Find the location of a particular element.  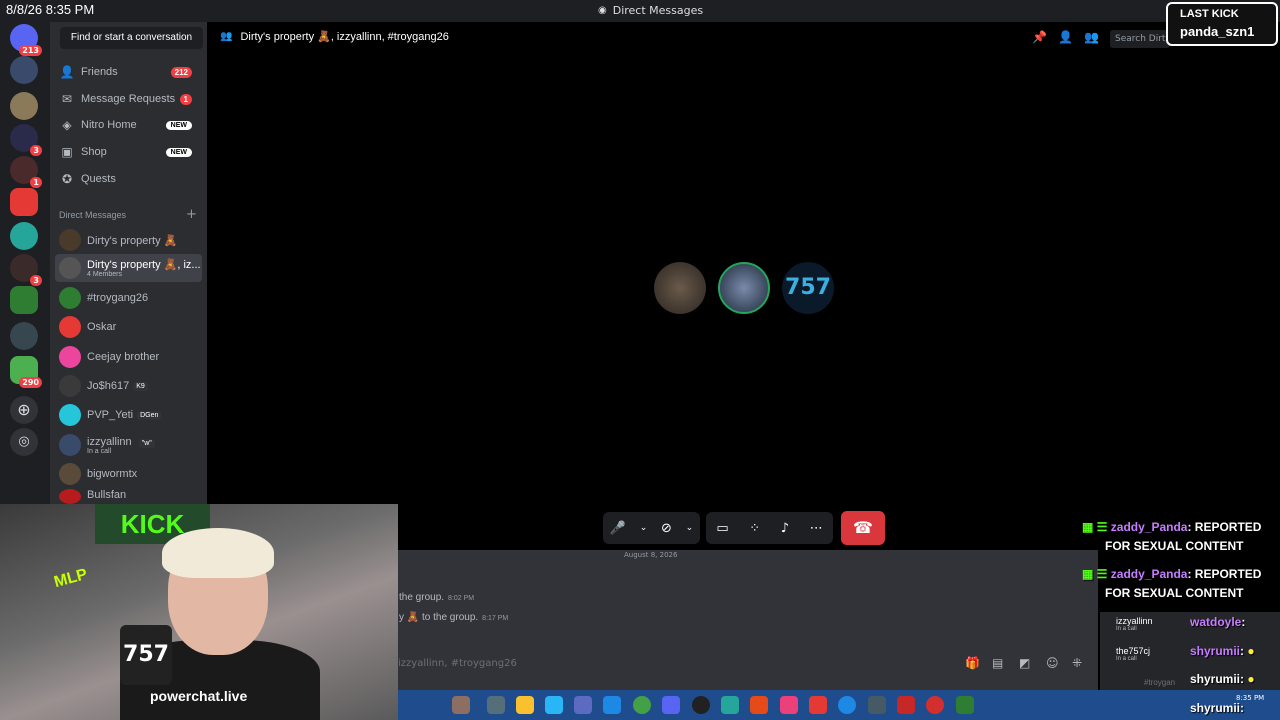

streamer-hair is located at coordinates (218, 553).